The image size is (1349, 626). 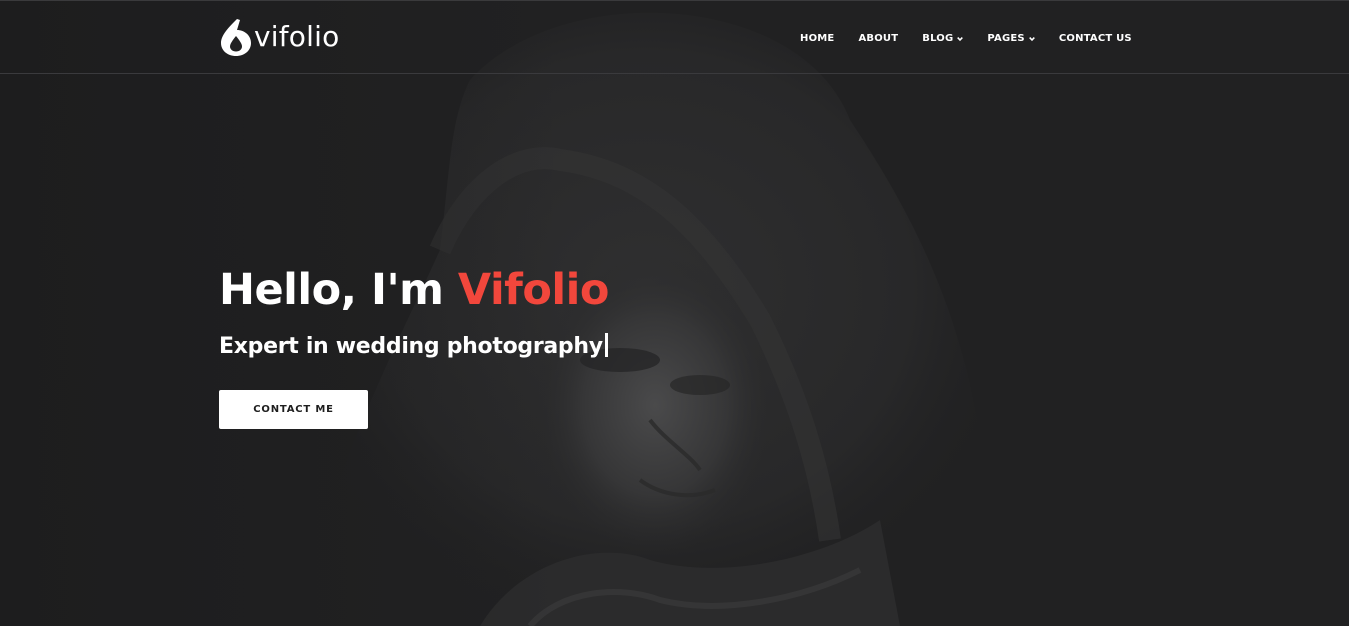 What do you see at coordinates (411, 346) in the screenshot?
I see `hero-subtitle-text: Expert in wedding photography` at bounding box center [411, 346].